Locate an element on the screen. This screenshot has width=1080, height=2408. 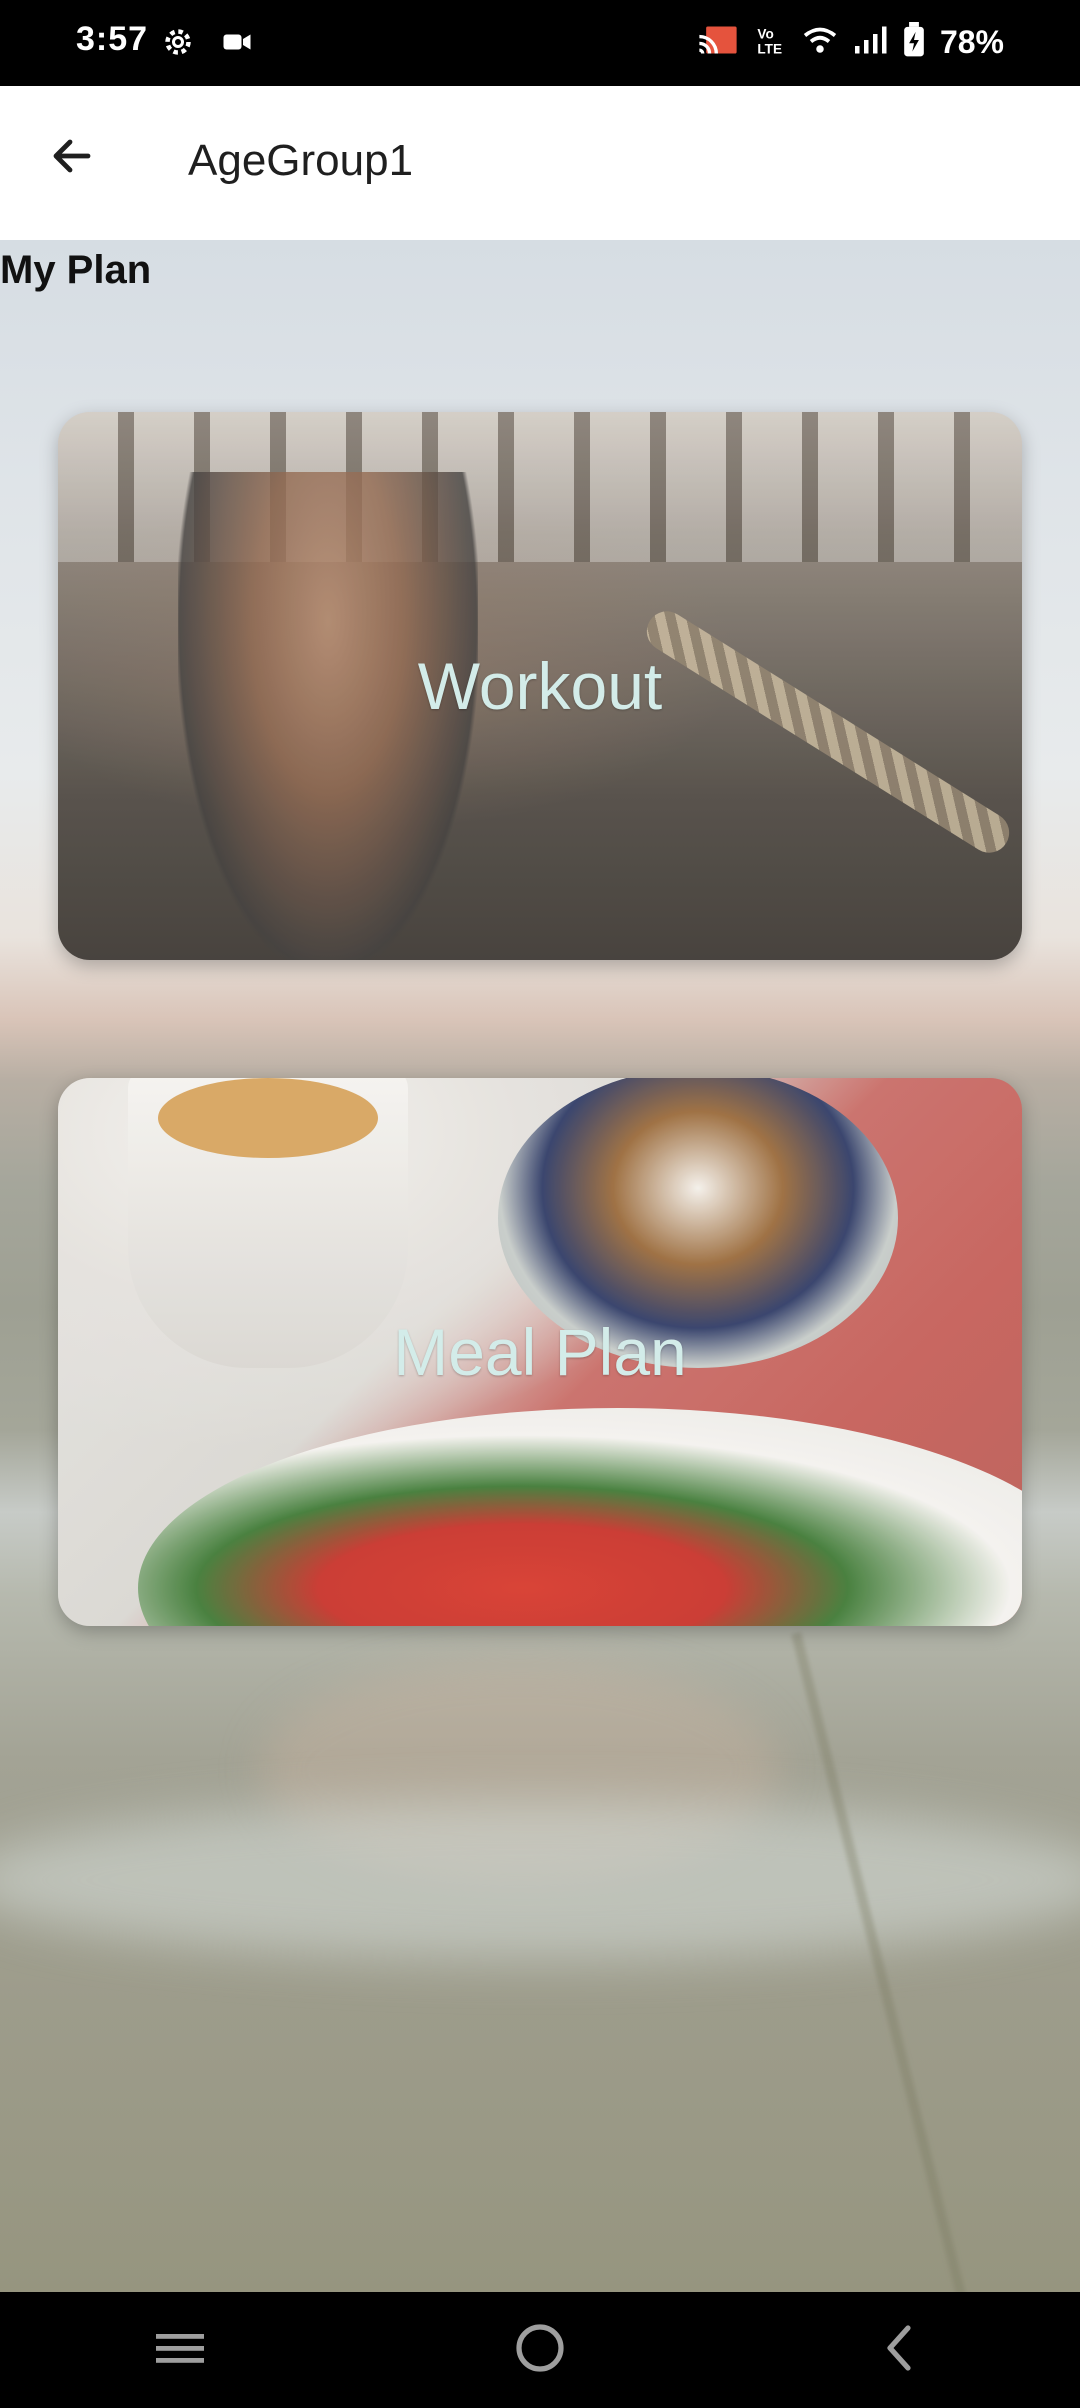
system-back-button is located at coordinates (900, 2350).